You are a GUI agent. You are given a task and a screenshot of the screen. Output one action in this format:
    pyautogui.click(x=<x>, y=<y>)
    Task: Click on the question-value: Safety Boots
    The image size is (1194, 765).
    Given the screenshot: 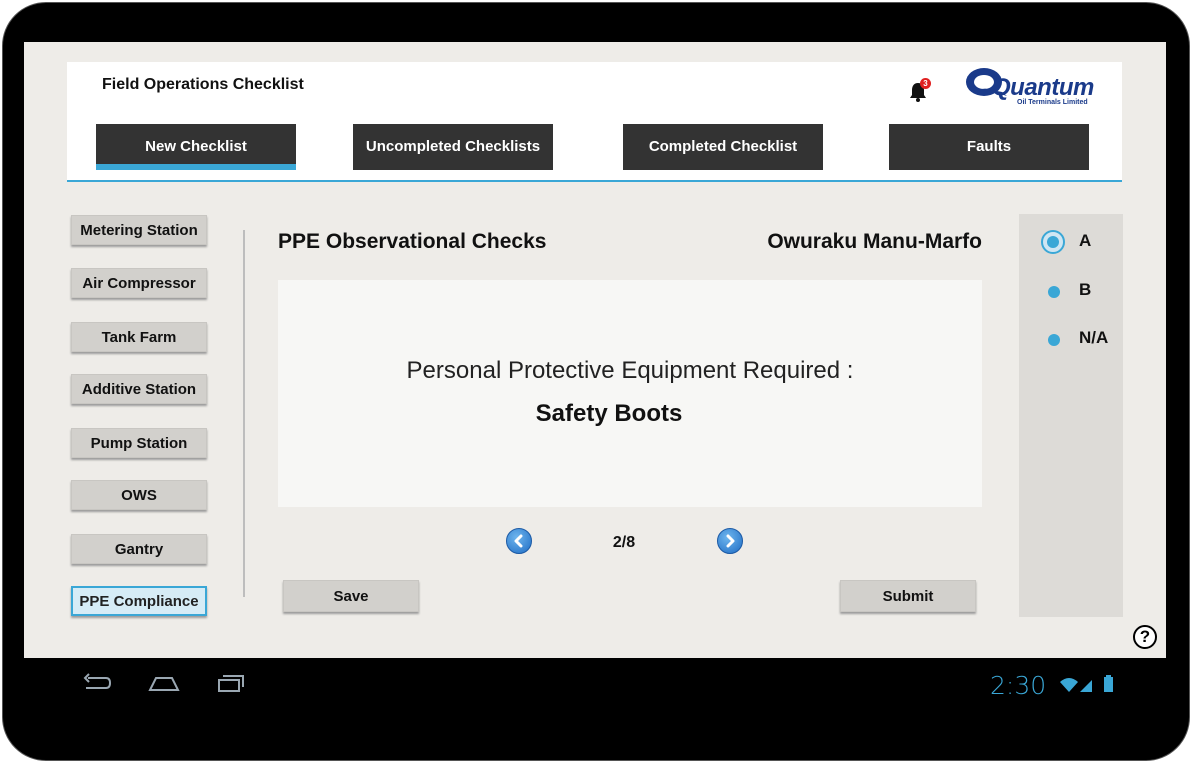 What is the action you would take?
    pyautogui.click(x=609, y=413)
    